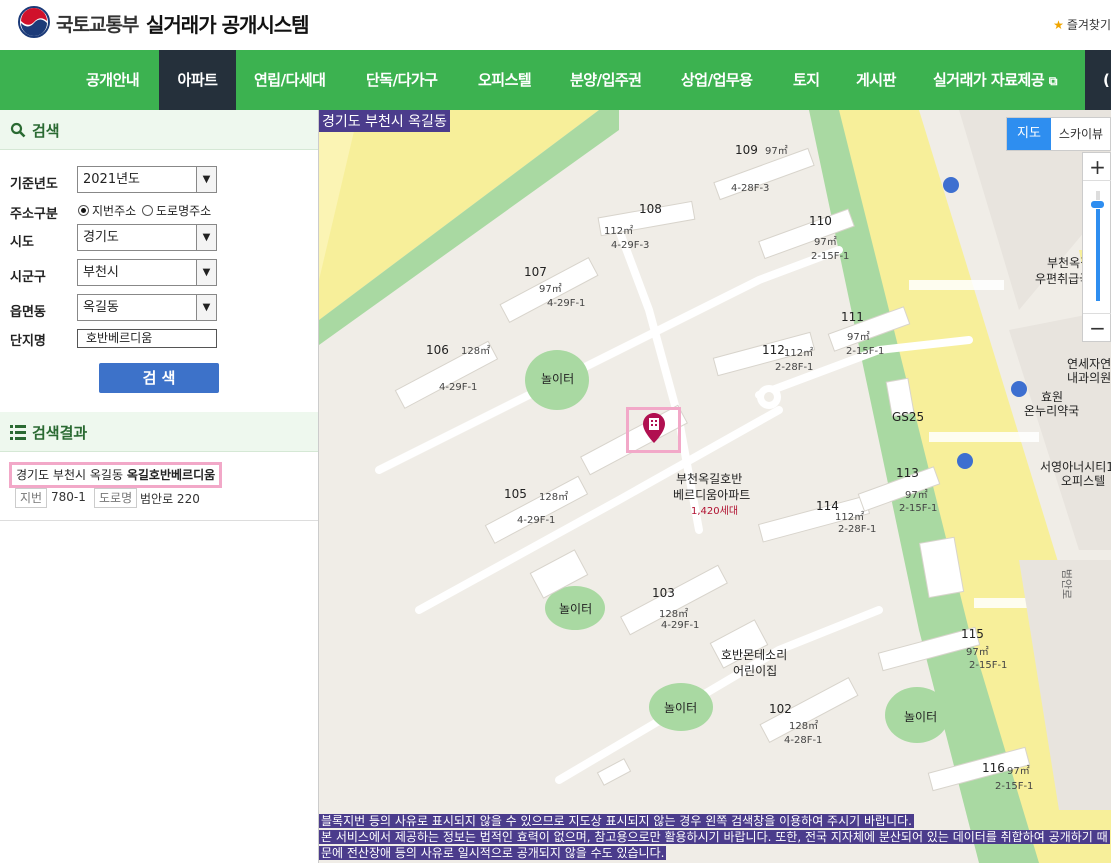 This screenshot has height=863, width=1111. Describe the element at coordinates (876, 80) in the screenshot. I see `nav-item-board: 게시판` at that location.